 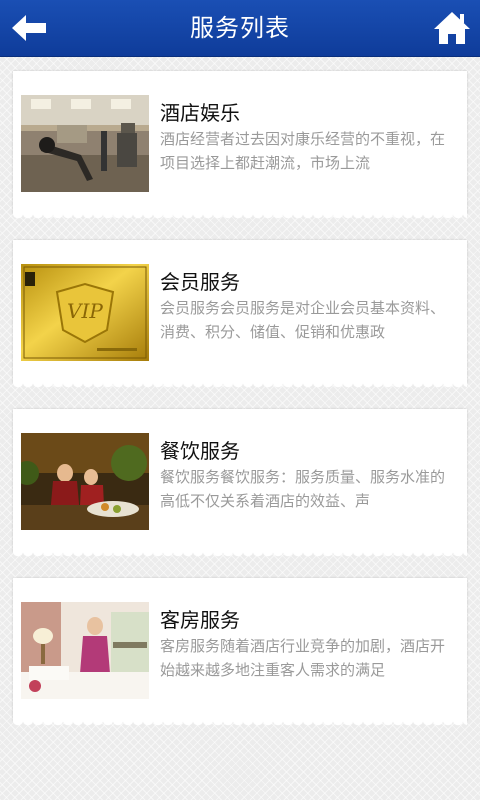 What do you see at coordinates (303, 658) in the screenshot?
I see `service-description: 客房服务随着酒店行业竞争的加剧，酒店开始越来越多地注重客人需求的满足` at bounding box center [303, 658].